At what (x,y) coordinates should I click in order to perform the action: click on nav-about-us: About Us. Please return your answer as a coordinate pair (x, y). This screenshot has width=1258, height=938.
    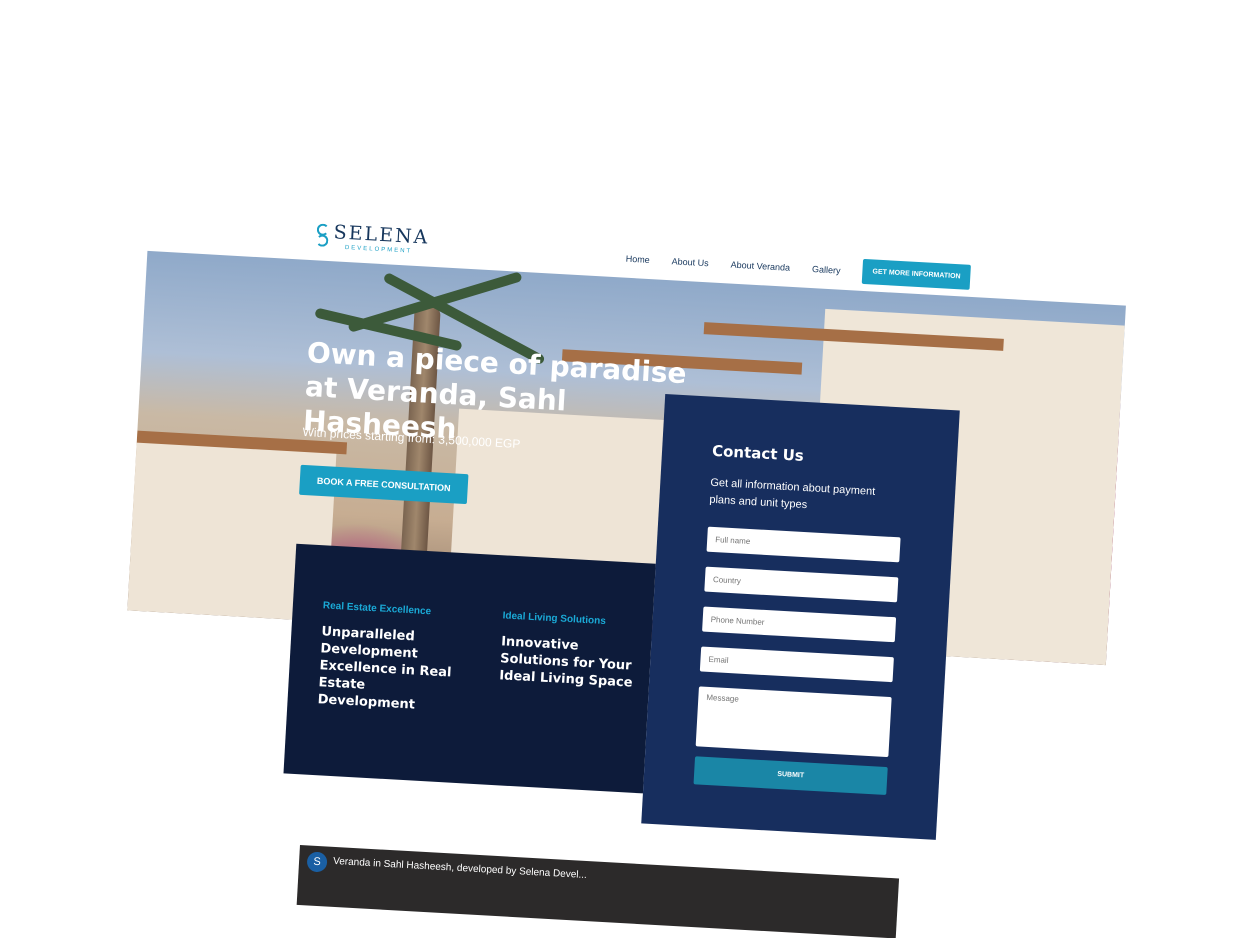
    Looking at the image, I should click on (690, 262).